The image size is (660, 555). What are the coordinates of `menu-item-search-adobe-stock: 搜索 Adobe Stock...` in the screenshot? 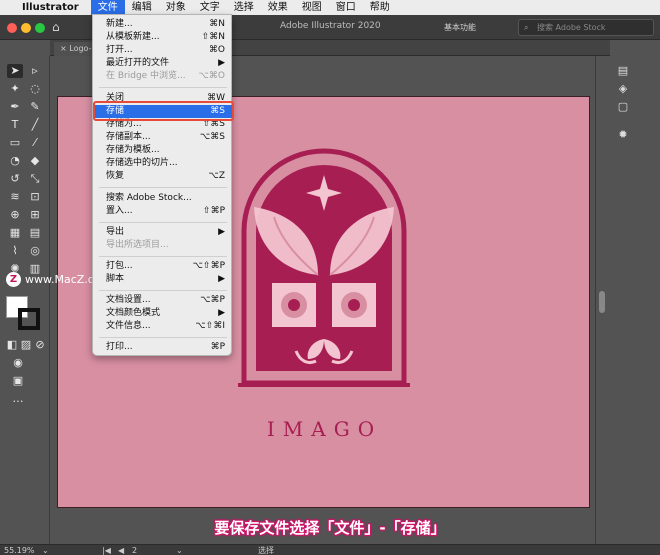 It's located at (163, 198).